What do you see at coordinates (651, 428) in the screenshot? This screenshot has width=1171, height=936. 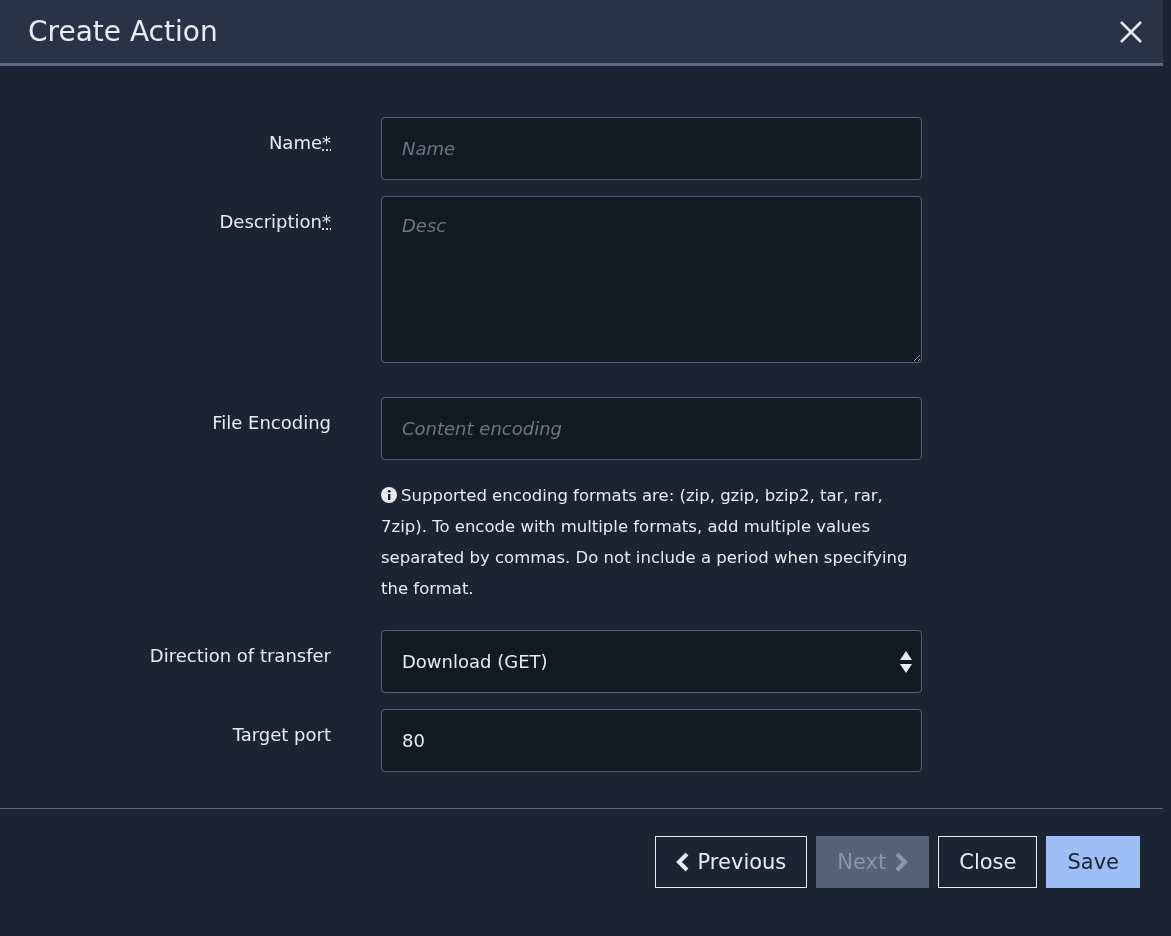 I see `input-field: Content encoding` at bounding box center [651, 428].